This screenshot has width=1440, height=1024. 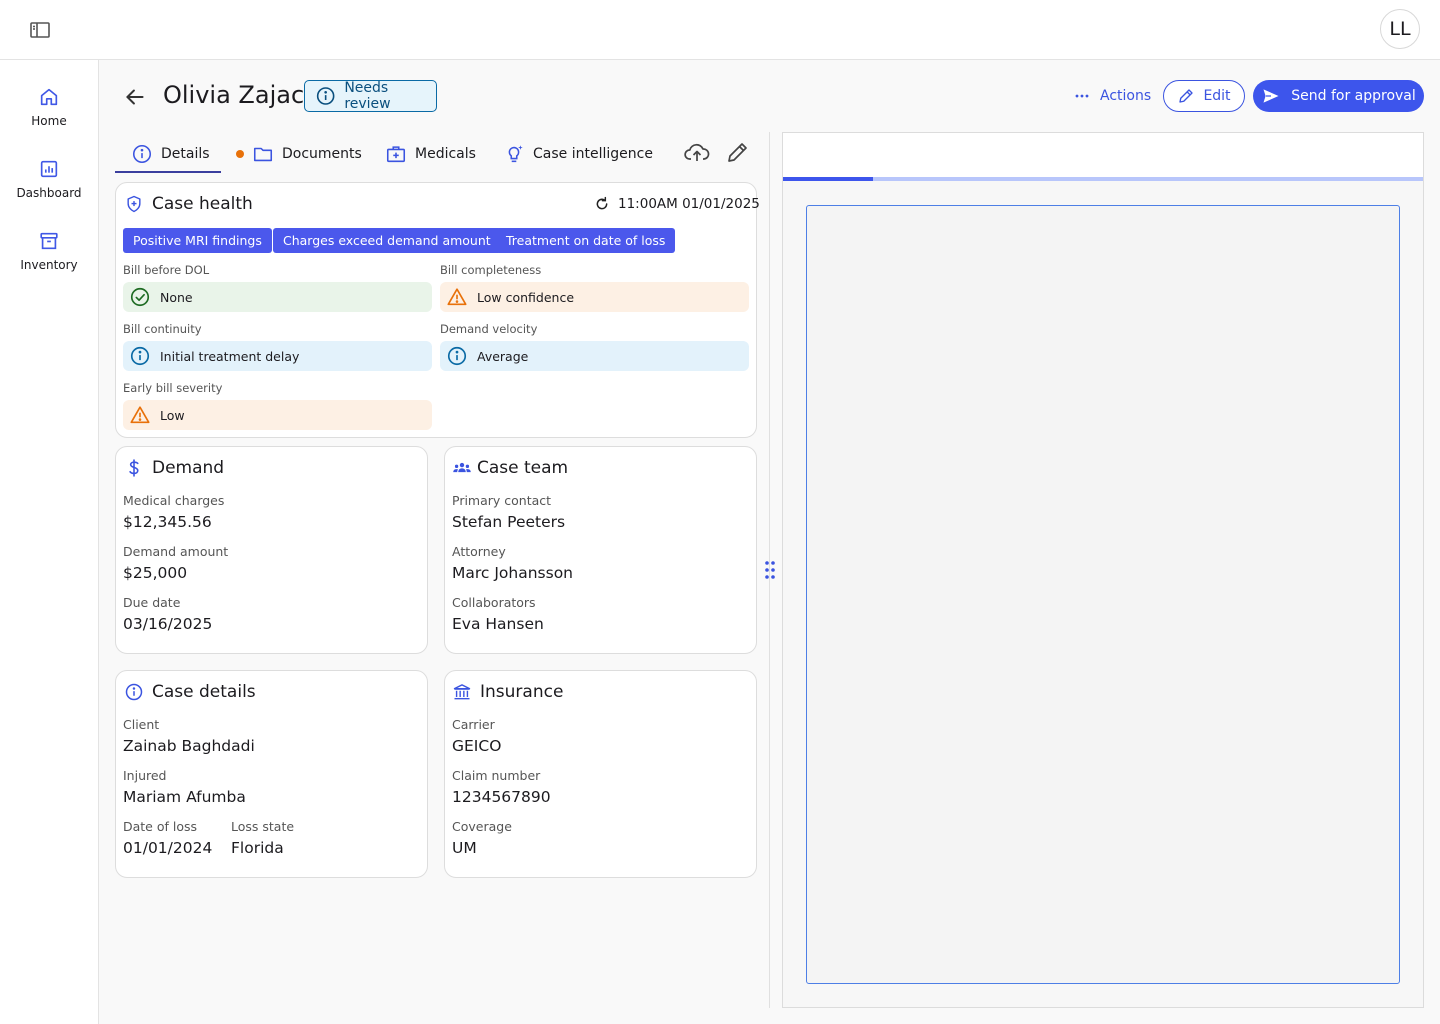 What do you see at coordinates (594, 297) in the screenshot?
I see `metric-value: Low confidence` at bounding box center [594, 297].